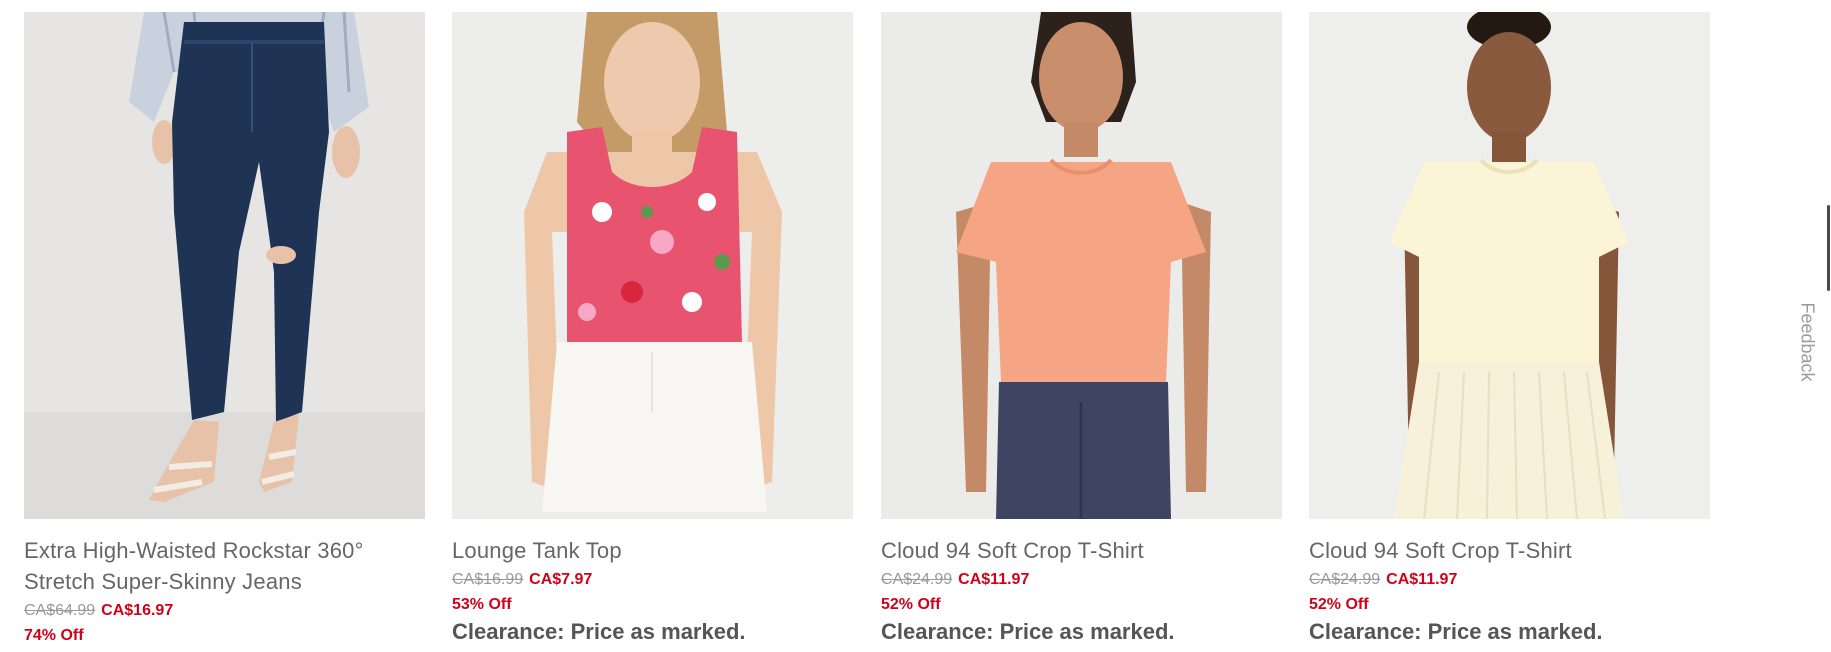 The width and height of the screenshot is (1831, 652). I want to click on product-name: Lounge Tank Top, so click(652, 550).